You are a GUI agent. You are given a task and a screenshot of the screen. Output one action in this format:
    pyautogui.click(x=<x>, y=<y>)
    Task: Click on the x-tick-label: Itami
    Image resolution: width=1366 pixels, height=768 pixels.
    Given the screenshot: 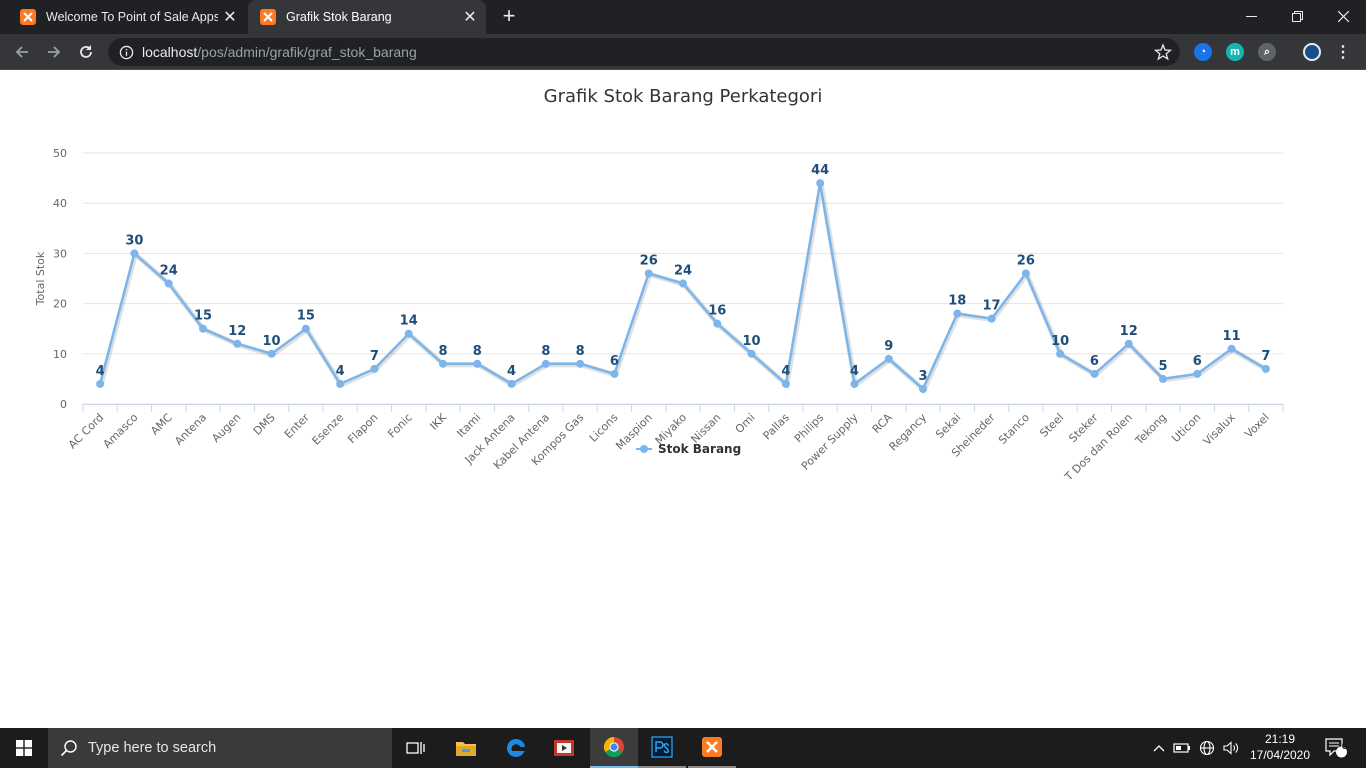 What is the action you would take?
    pyautogui.click(x=468, y=425)
    